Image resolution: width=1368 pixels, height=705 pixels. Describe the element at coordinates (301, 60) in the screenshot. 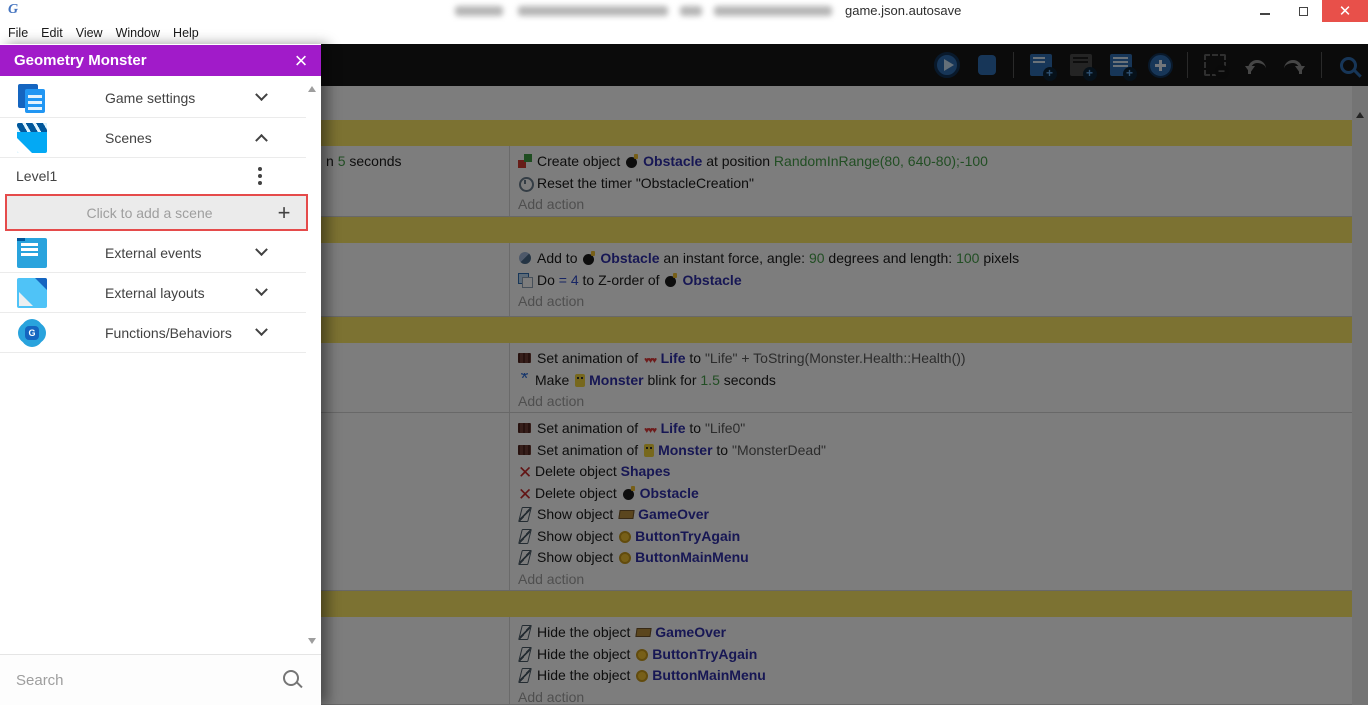

I see `close-drawer-icon: ×` at that location.